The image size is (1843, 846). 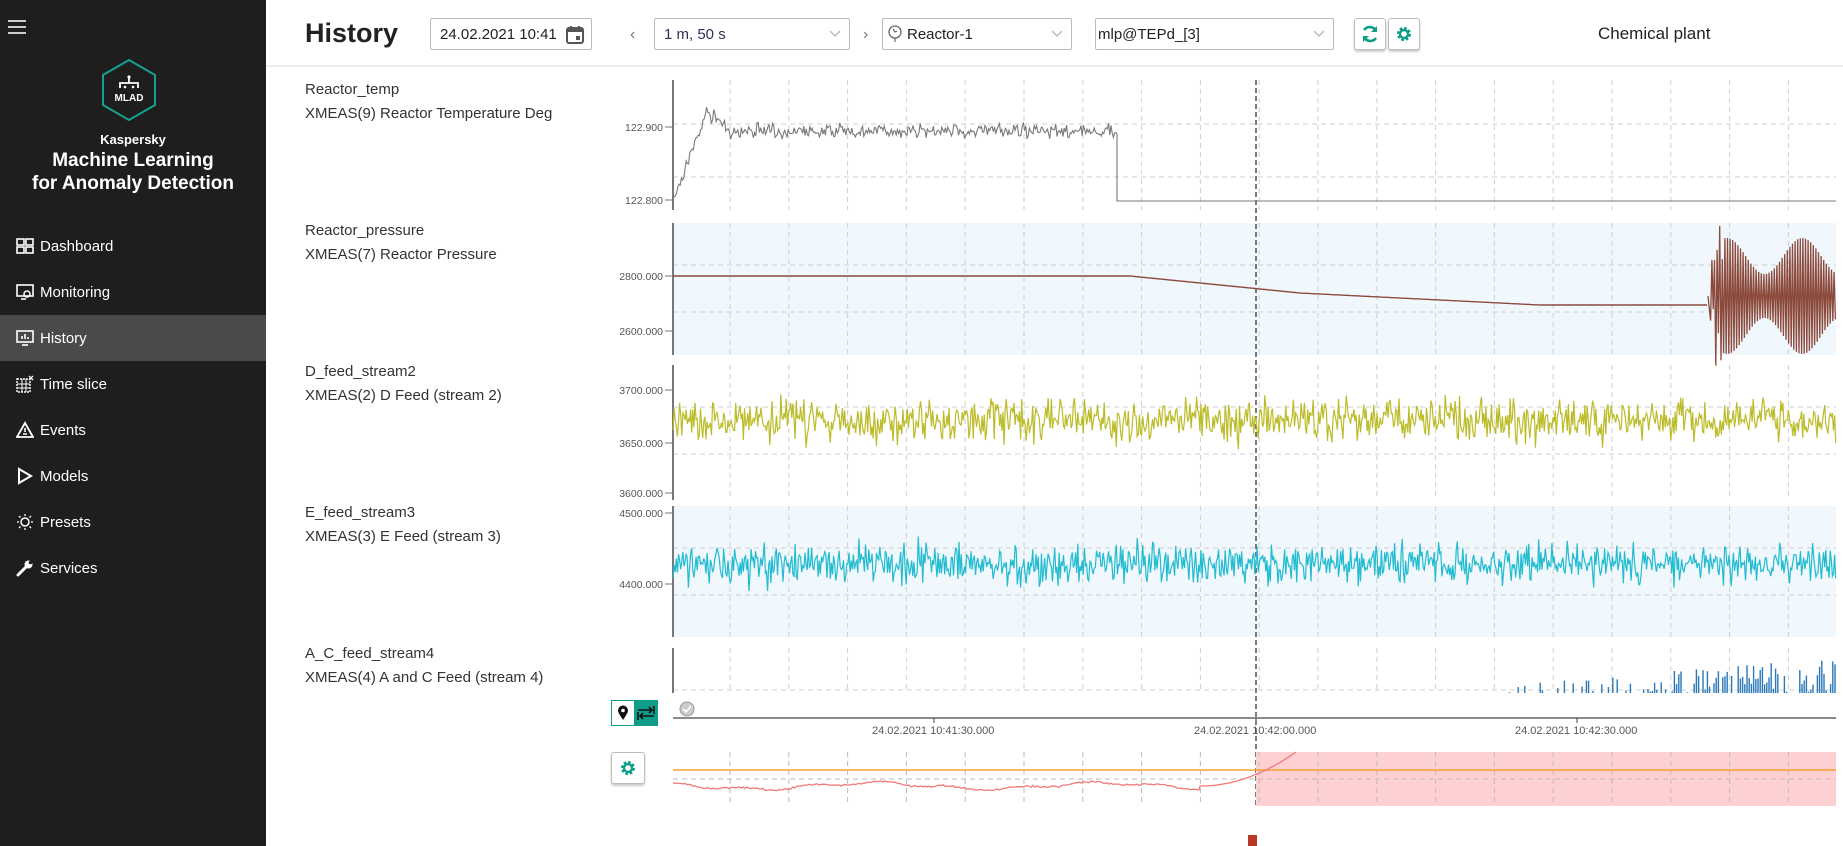 What do you see at coordinates (641, 391) in the screenshot?
I see `y-tick-label: 3700.000` at bounding box center [641, 391].